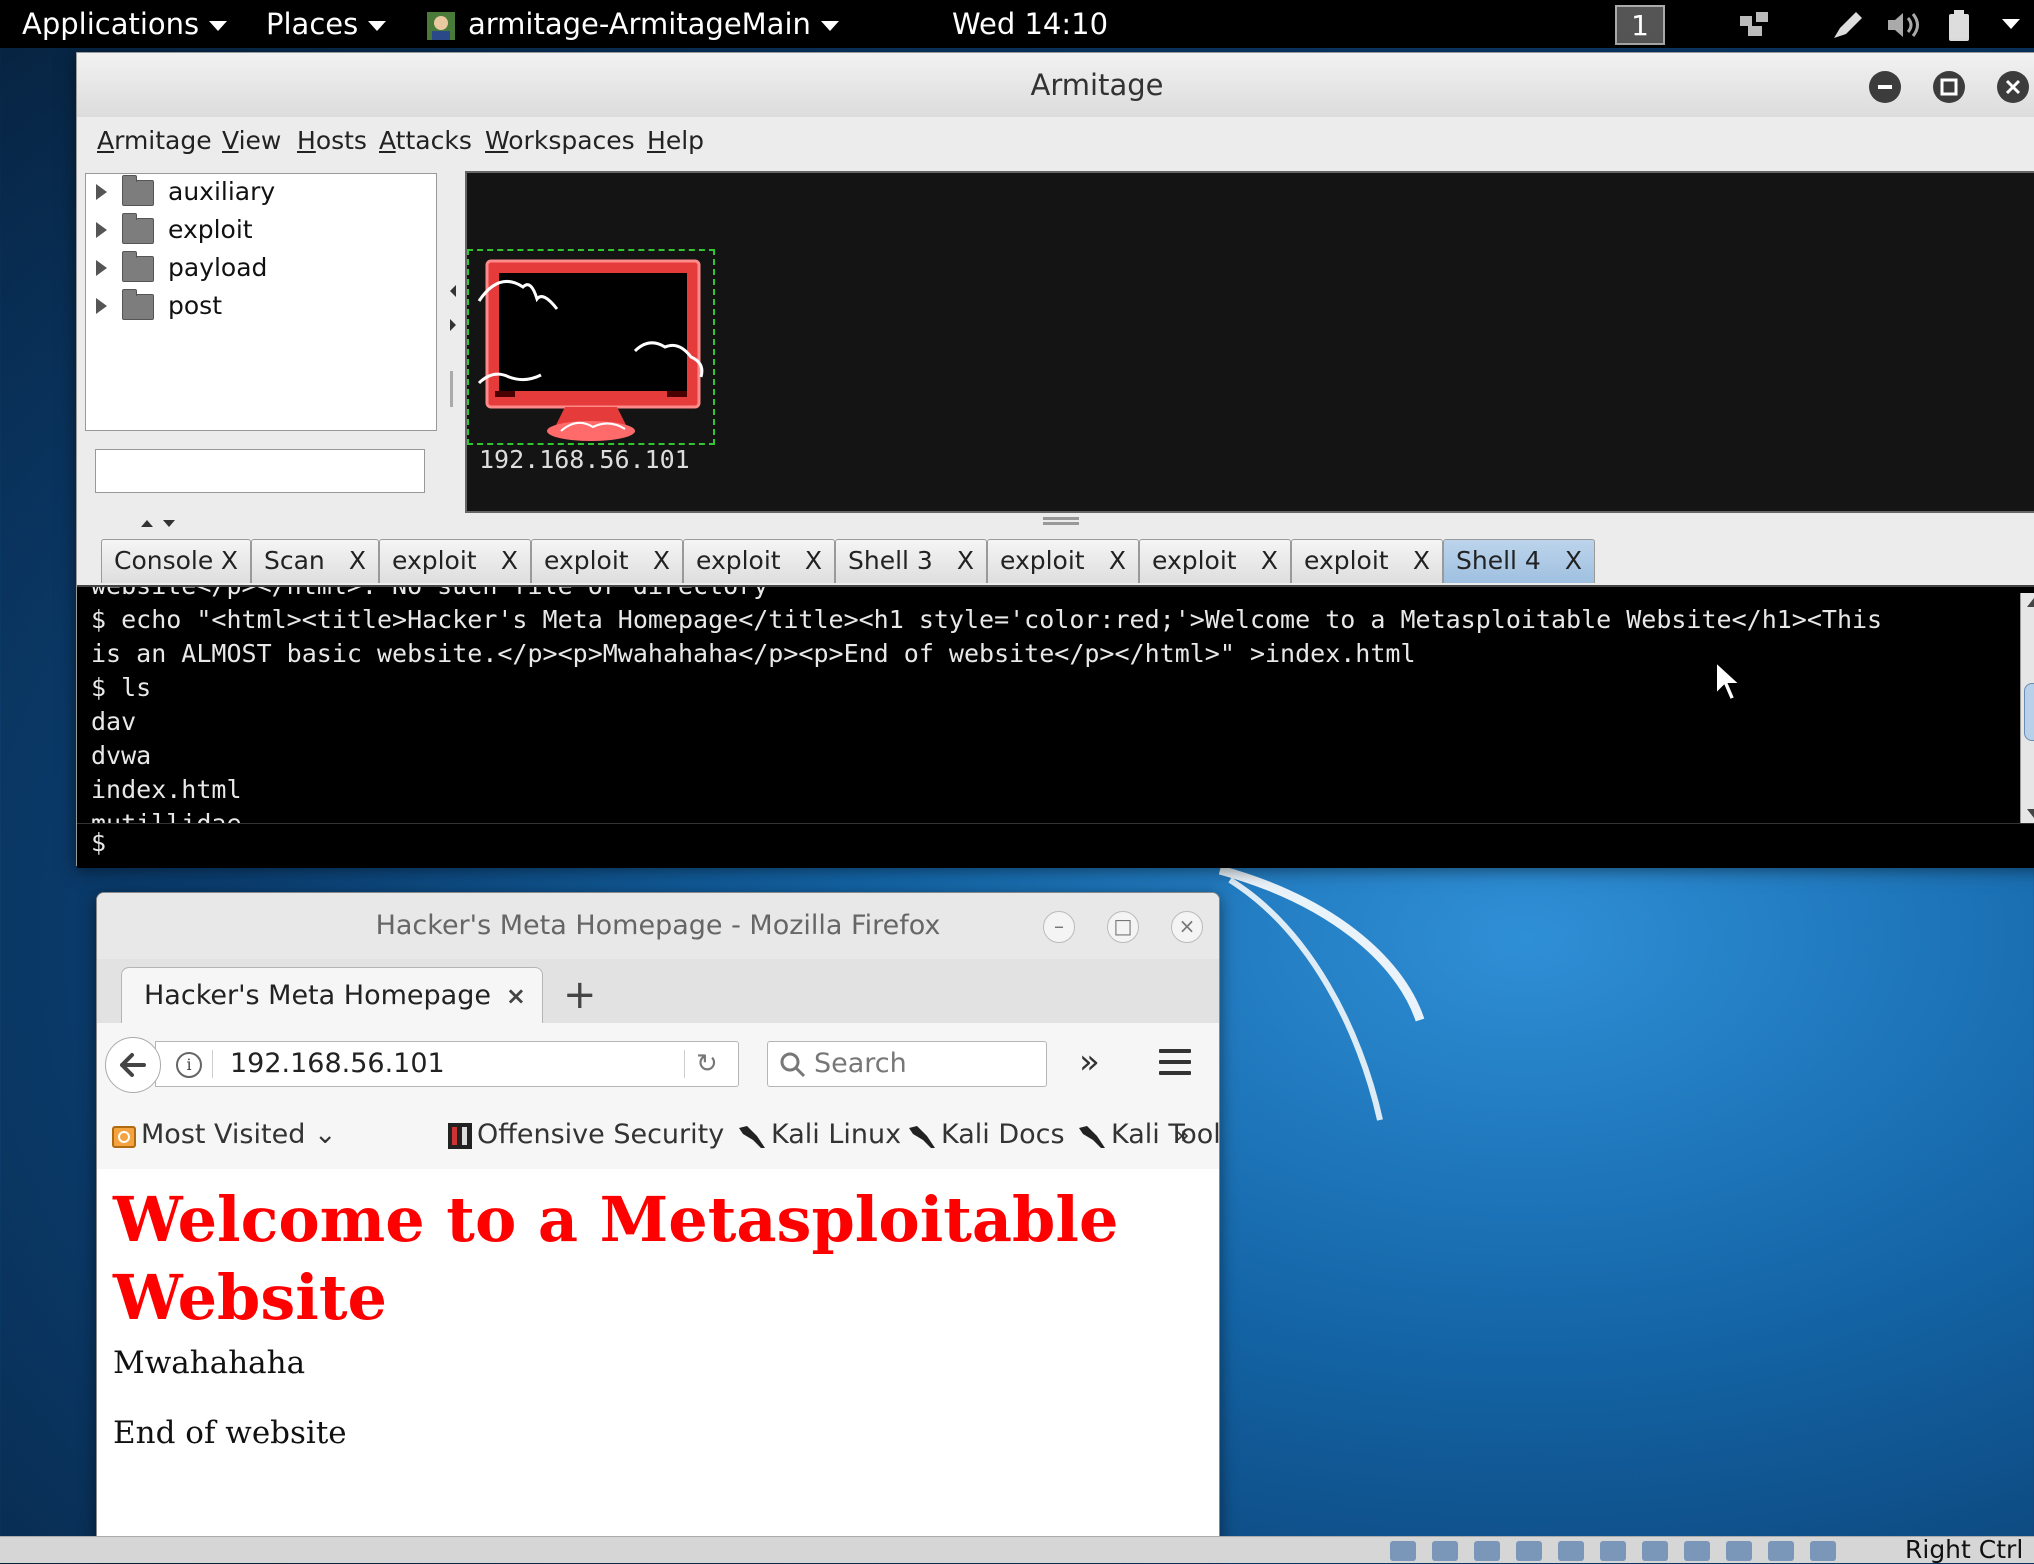 Image resolution: width=2034 pixels, height=1564 pixels. I want to click on close-button, so click(2013, 87).